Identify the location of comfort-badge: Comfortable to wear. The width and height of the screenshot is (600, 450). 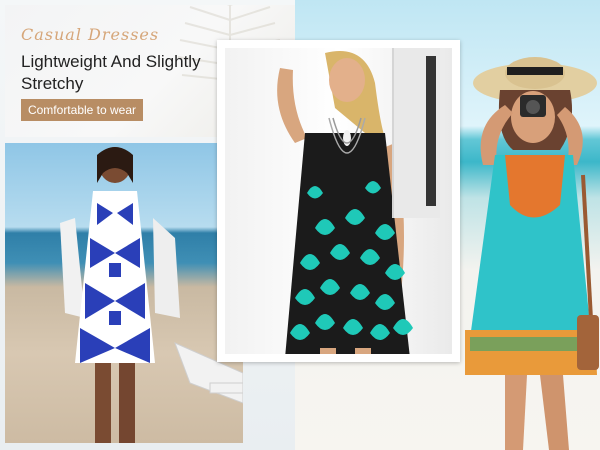
(82, 110).